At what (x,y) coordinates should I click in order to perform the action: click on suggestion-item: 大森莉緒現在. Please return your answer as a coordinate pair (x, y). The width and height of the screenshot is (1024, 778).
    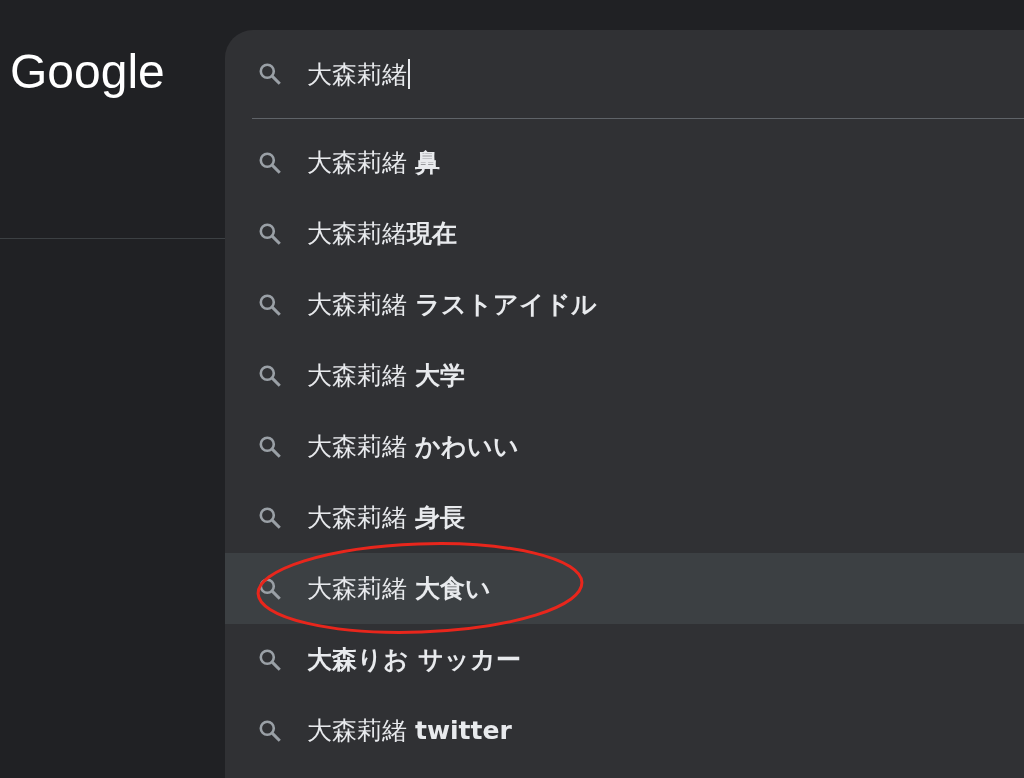
    Looking at the image, I should click on (624, 233).